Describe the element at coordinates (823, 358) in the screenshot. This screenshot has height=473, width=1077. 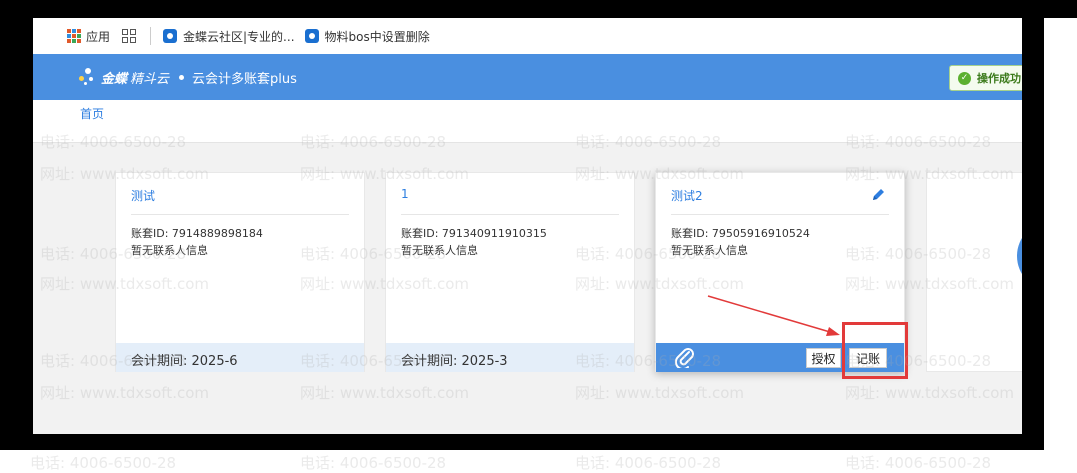
I see `authorize-button: 授权` at that location.